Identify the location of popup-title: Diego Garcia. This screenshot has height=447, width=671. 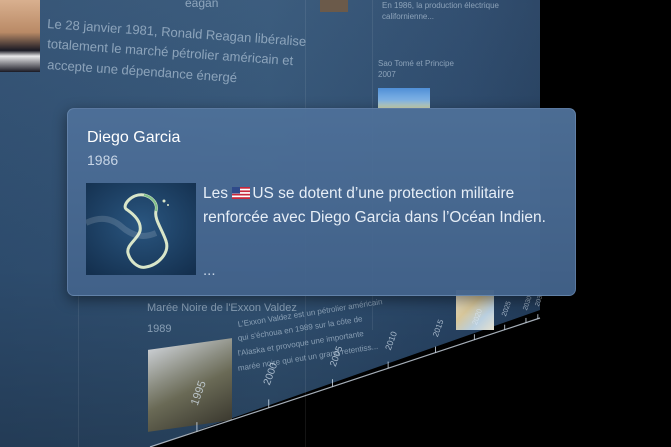
(134, 137).